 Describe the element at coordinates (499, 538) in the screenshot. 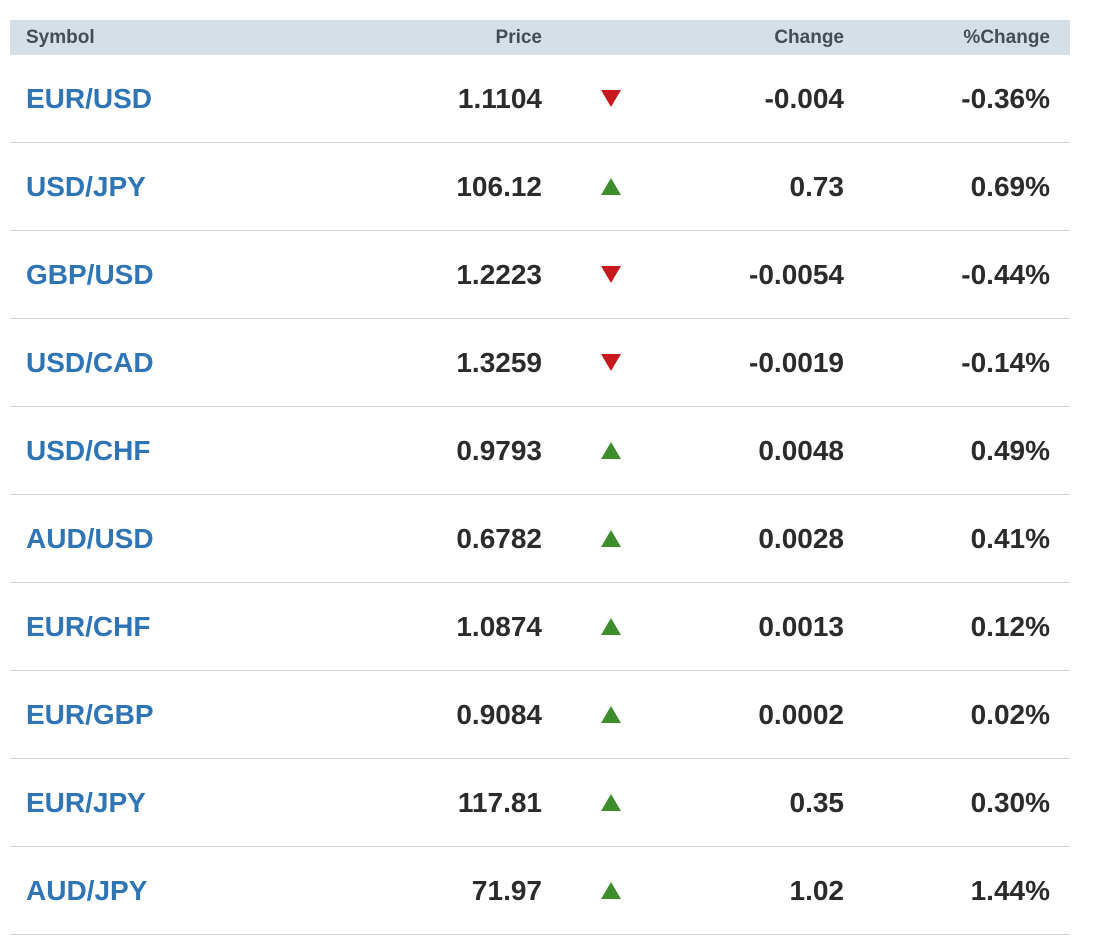

I see `price-value: 0.6782` at that location.